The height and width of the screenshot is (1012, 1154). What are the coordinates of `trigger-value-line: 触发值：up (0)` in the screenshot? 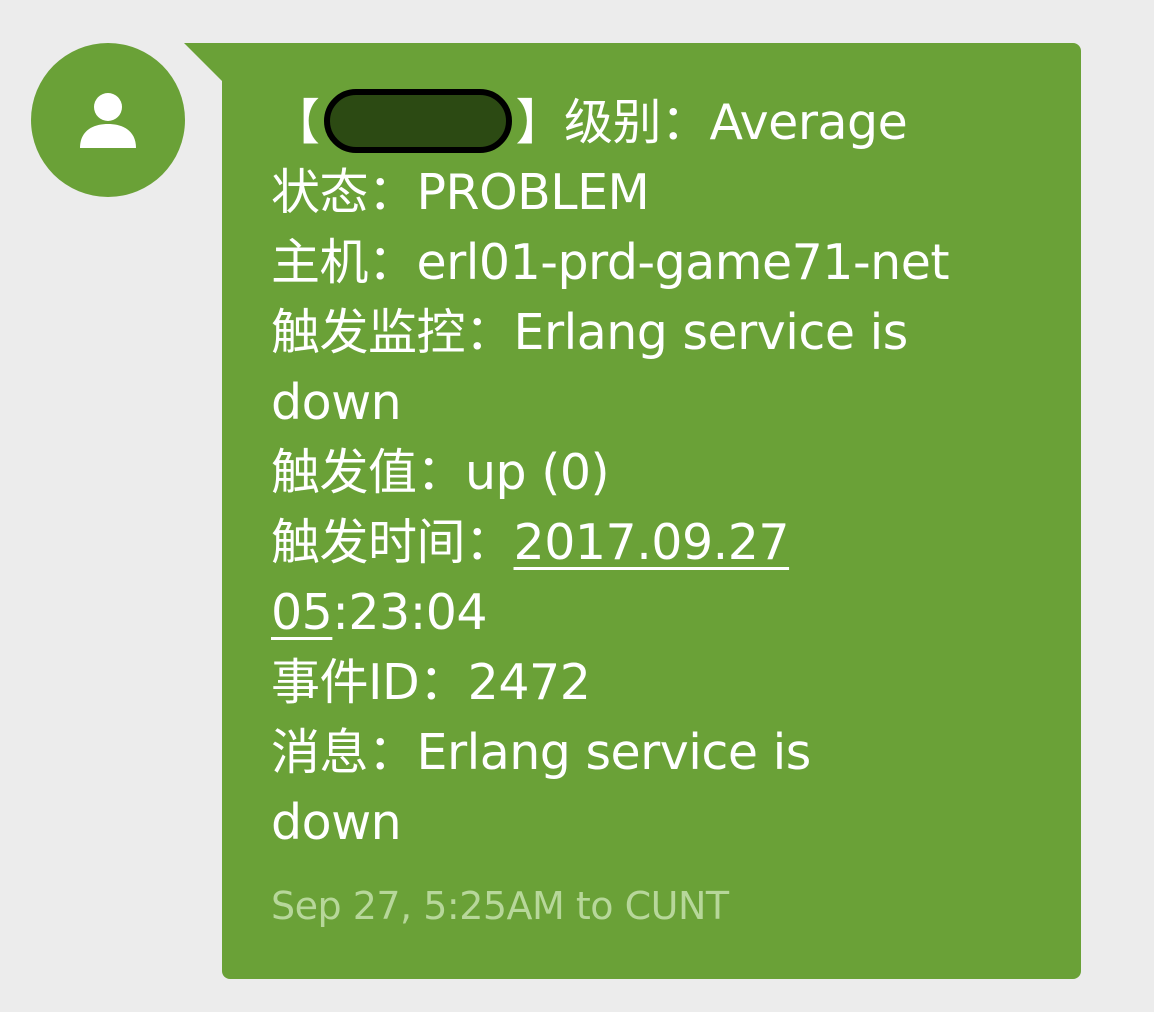 It's located at (440, 472).